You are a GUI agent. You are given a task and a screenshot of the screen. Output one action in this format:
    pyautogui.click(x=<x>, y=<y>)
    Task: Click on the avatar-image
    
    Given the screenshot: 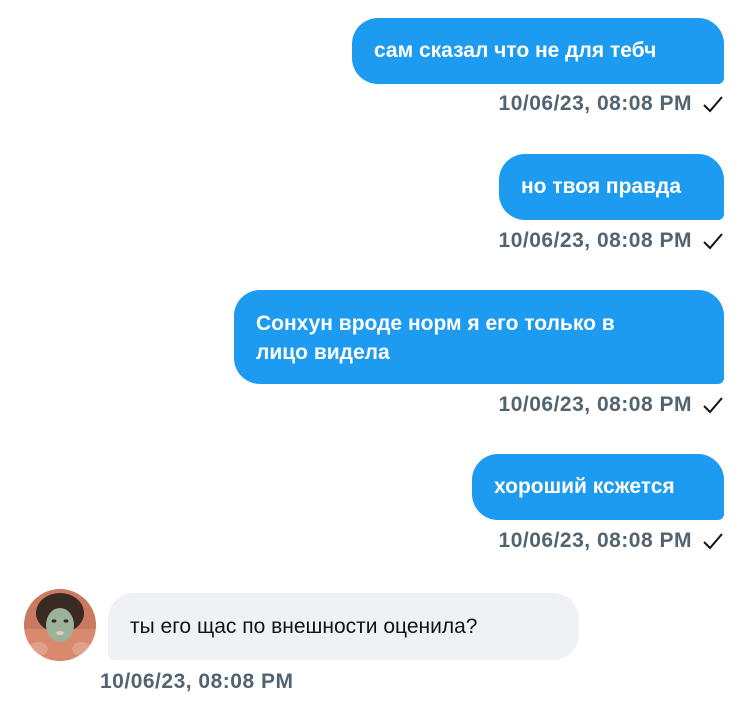 What is the action you would take?
    pyautogui.click(x=60, y=625)
    